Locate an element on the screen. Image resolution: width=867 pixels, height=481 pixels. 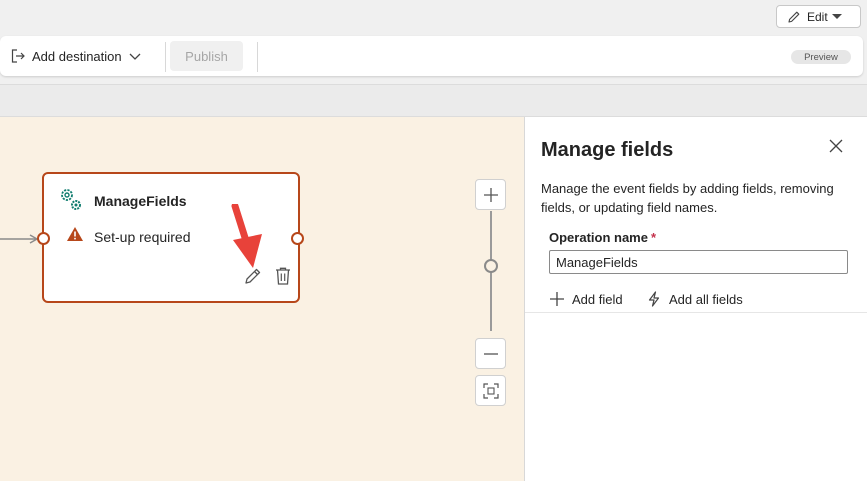
fit-to-screen-icon is located at coordinates (490, 390).